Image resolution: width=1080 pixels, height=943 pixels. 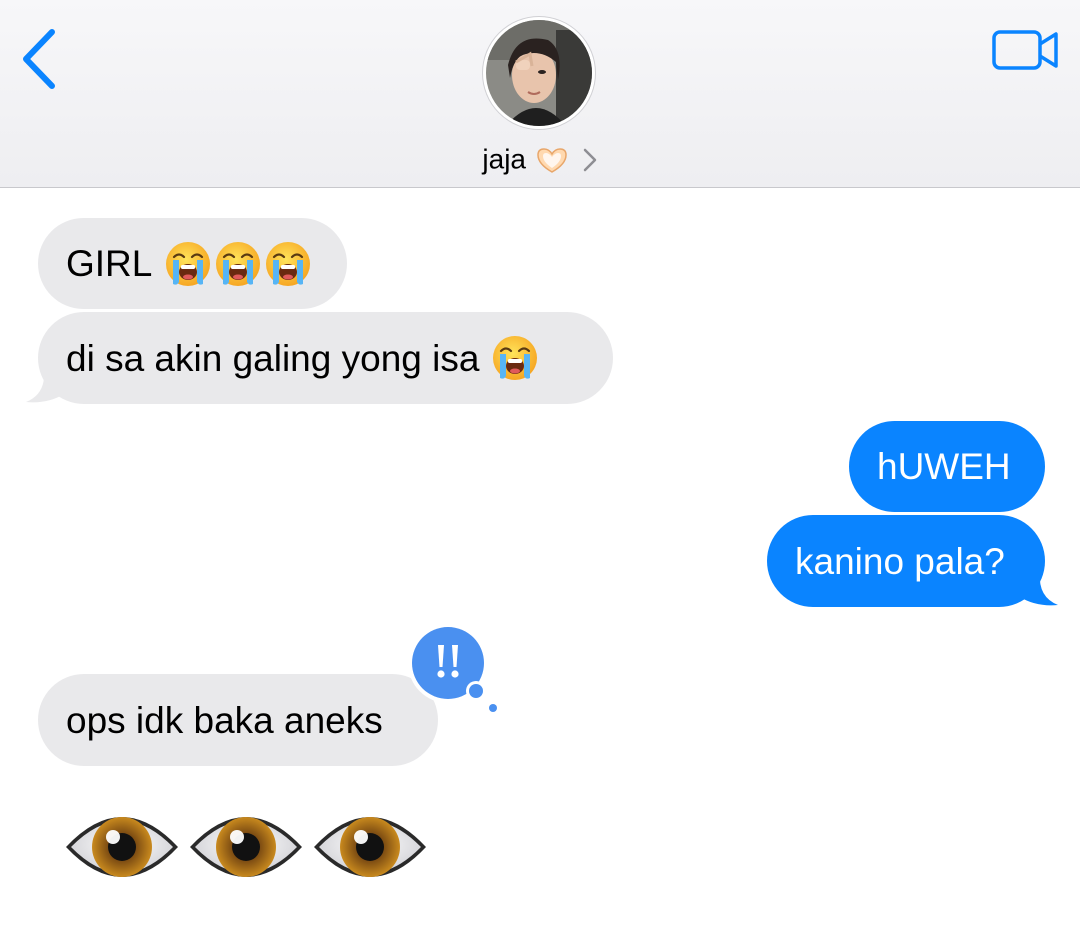 I want to click on heart-hands-icon, so click(x=552, y=160).